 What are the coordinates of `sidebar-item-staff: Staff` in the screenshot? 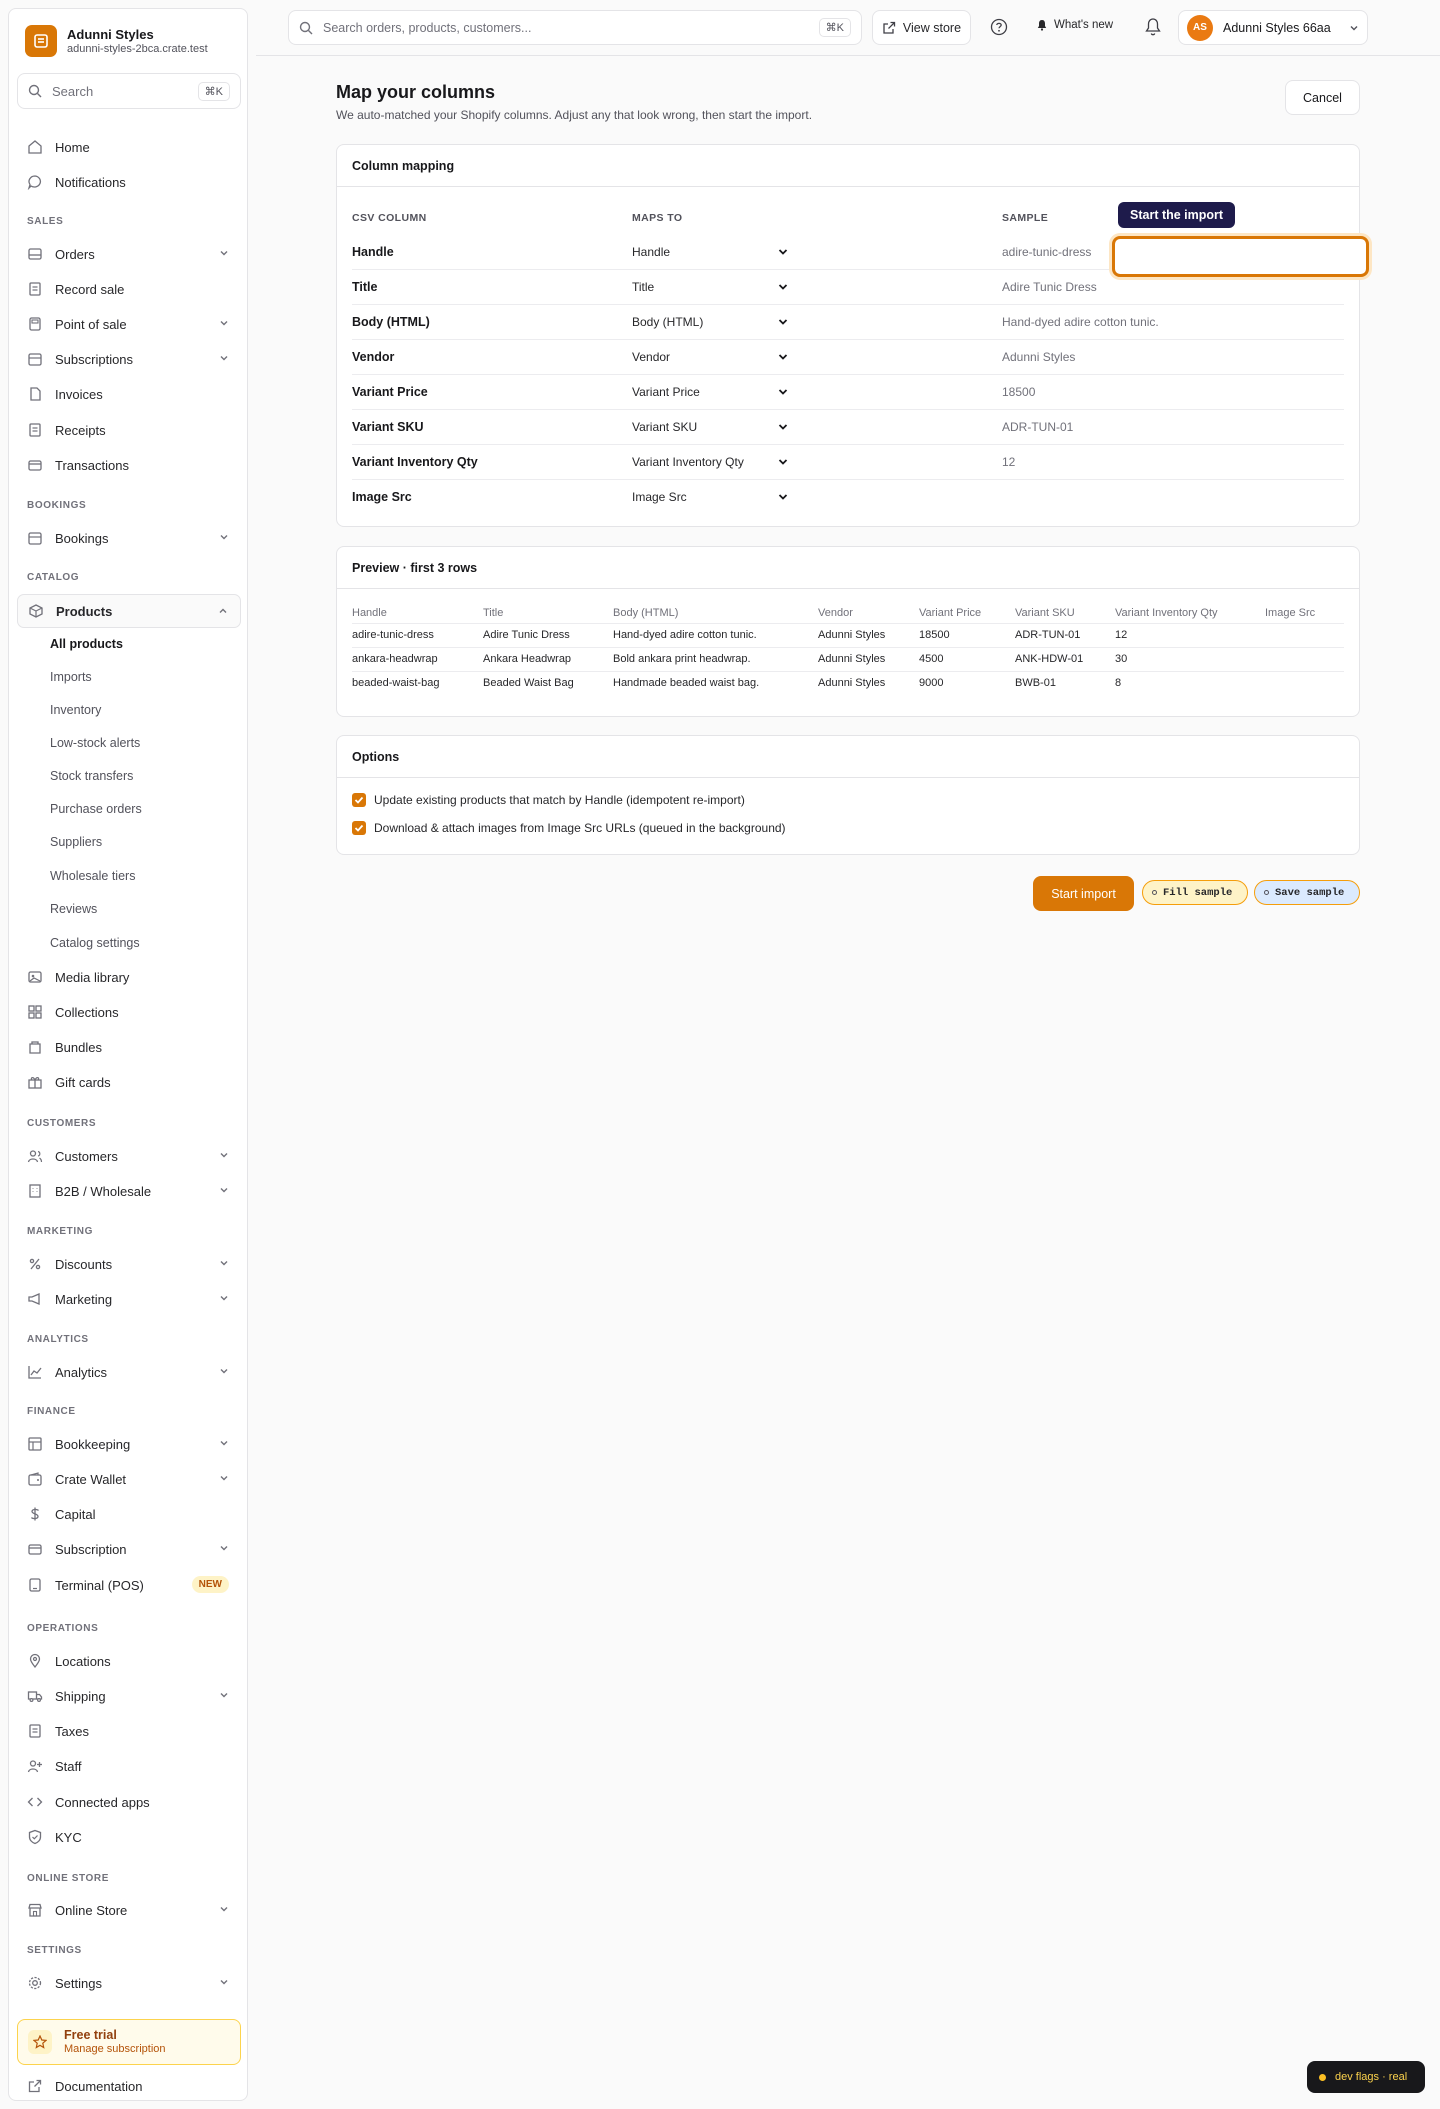 It's located at (129, 1766).